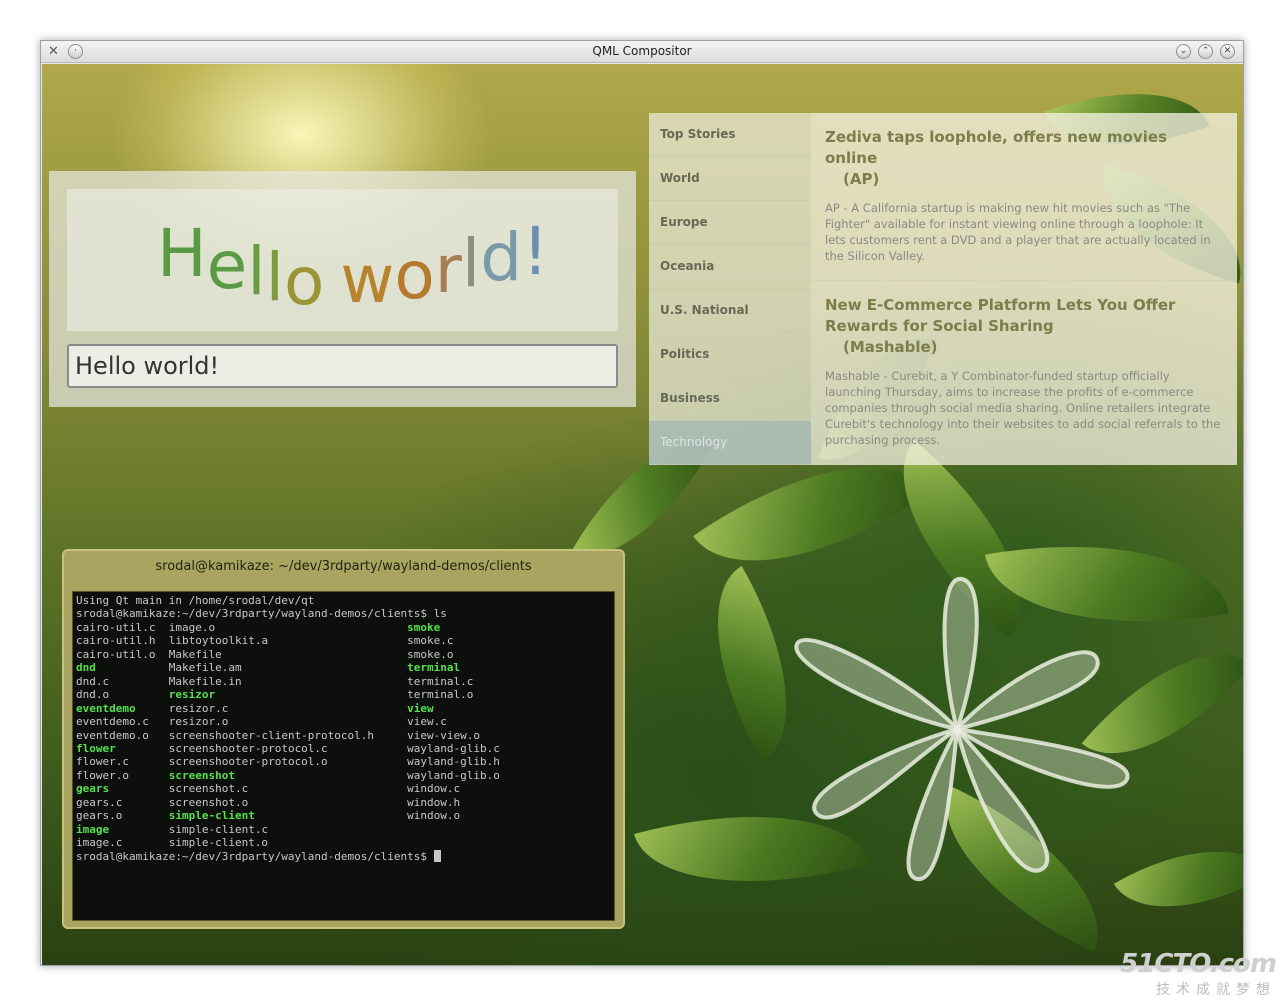  Describe the element at coordinates (342, 366) in the screenshot. I see `hello-world-input: Hello world!` at that location.